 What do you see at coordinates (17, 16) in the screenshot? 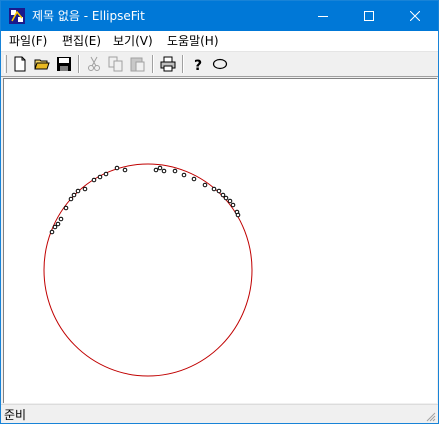
I see `app-icon` at bounding box center [17, 16].